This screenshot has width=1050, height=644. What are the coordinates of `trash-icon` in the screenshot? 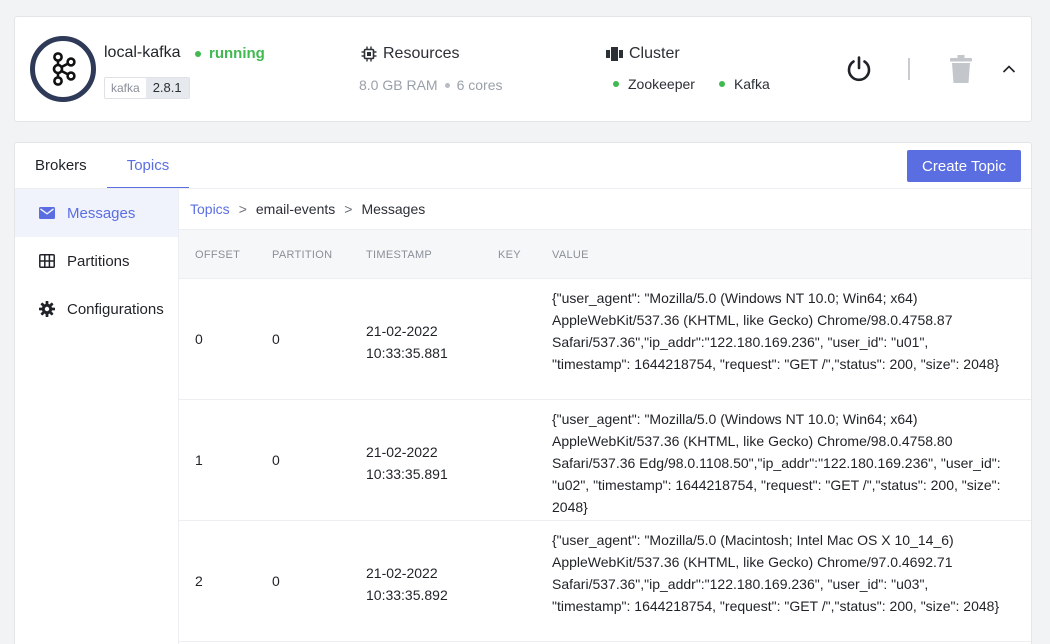 It's located at (961, 69).